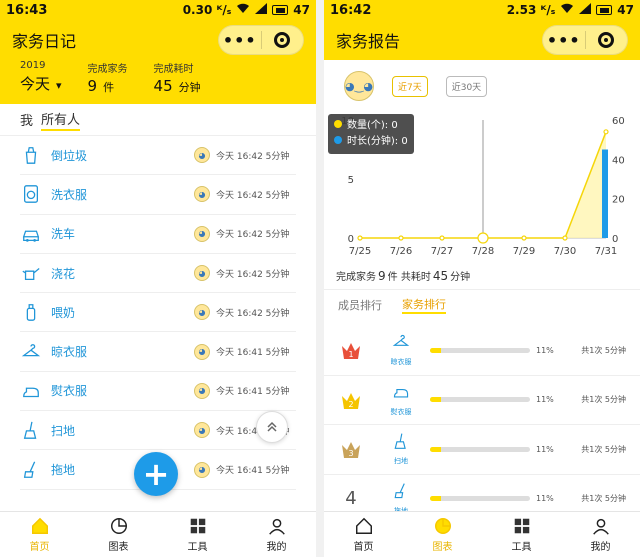  What do you see at coordinates (482, 305) in the screenshot?
I see `ranking-tabs: 成员排行 家务排行` at bounding box center [482, 305].